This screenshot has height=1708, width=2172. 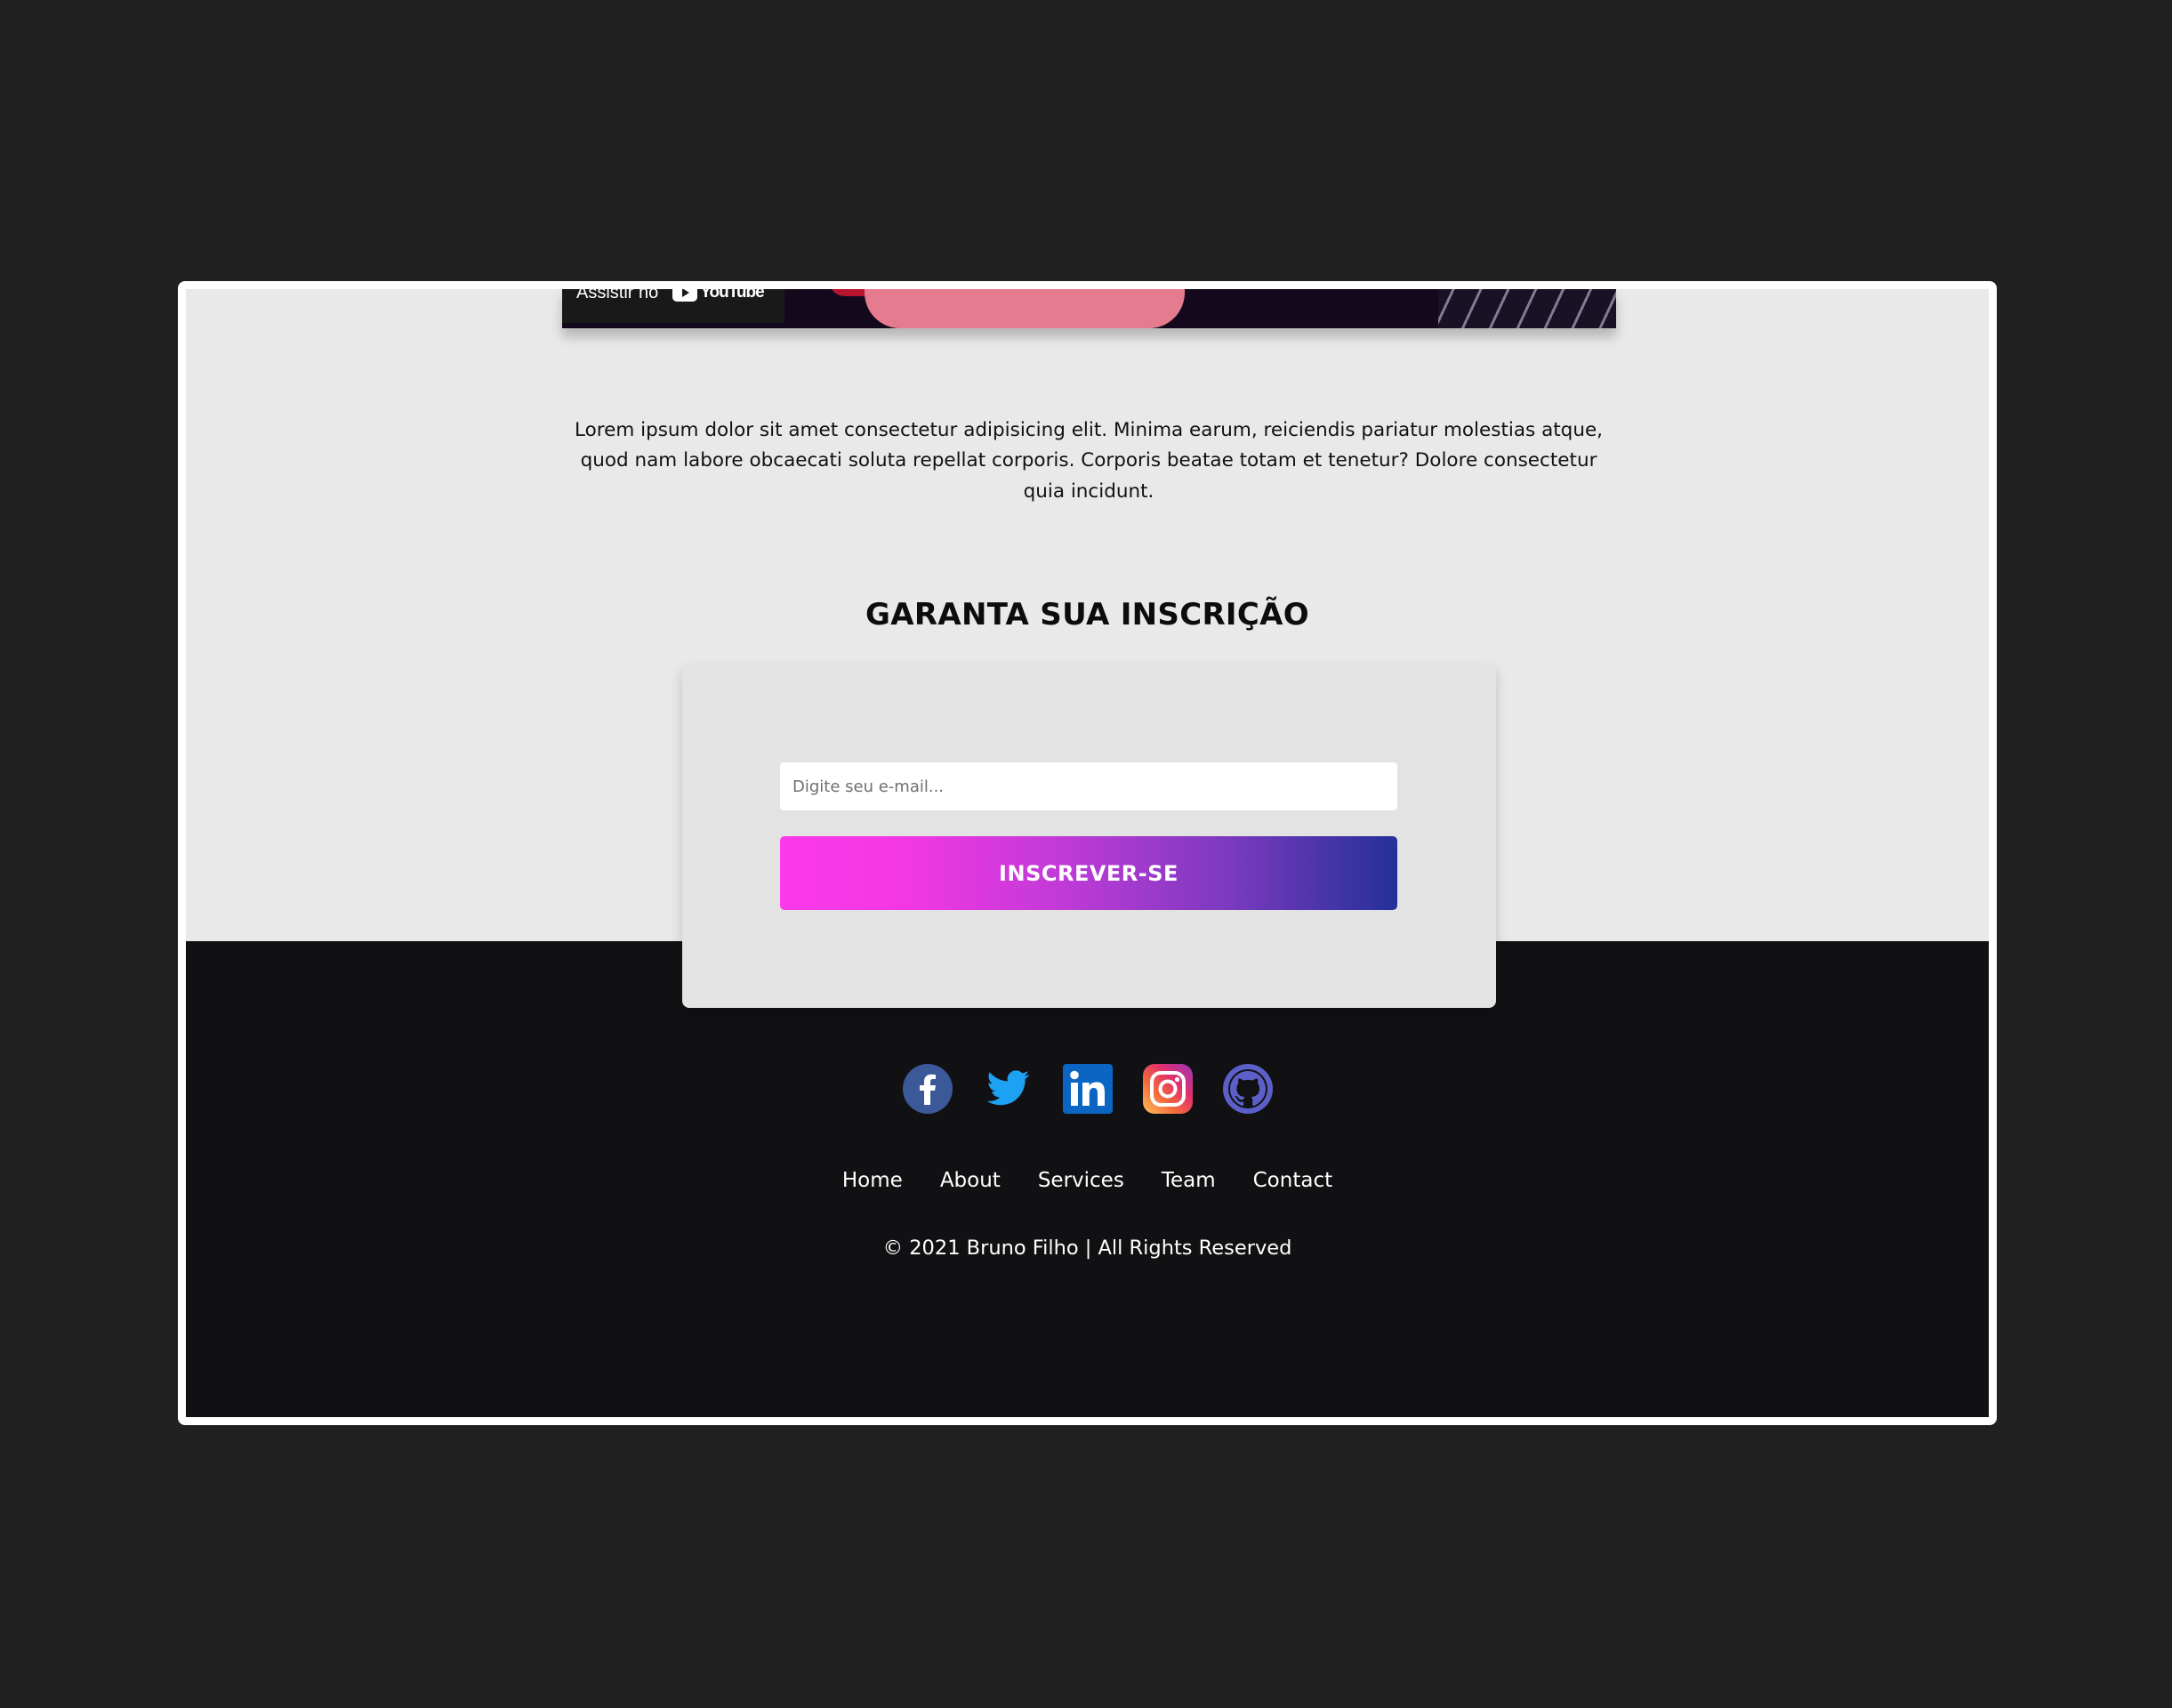 I want to click on signup-title: GARANTA SUA INSCRIÇÃO, so click(x=1087, y=614).